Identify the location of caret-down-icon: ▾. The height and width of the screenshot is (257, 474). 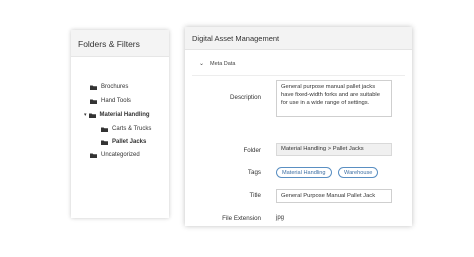
(85, 115).